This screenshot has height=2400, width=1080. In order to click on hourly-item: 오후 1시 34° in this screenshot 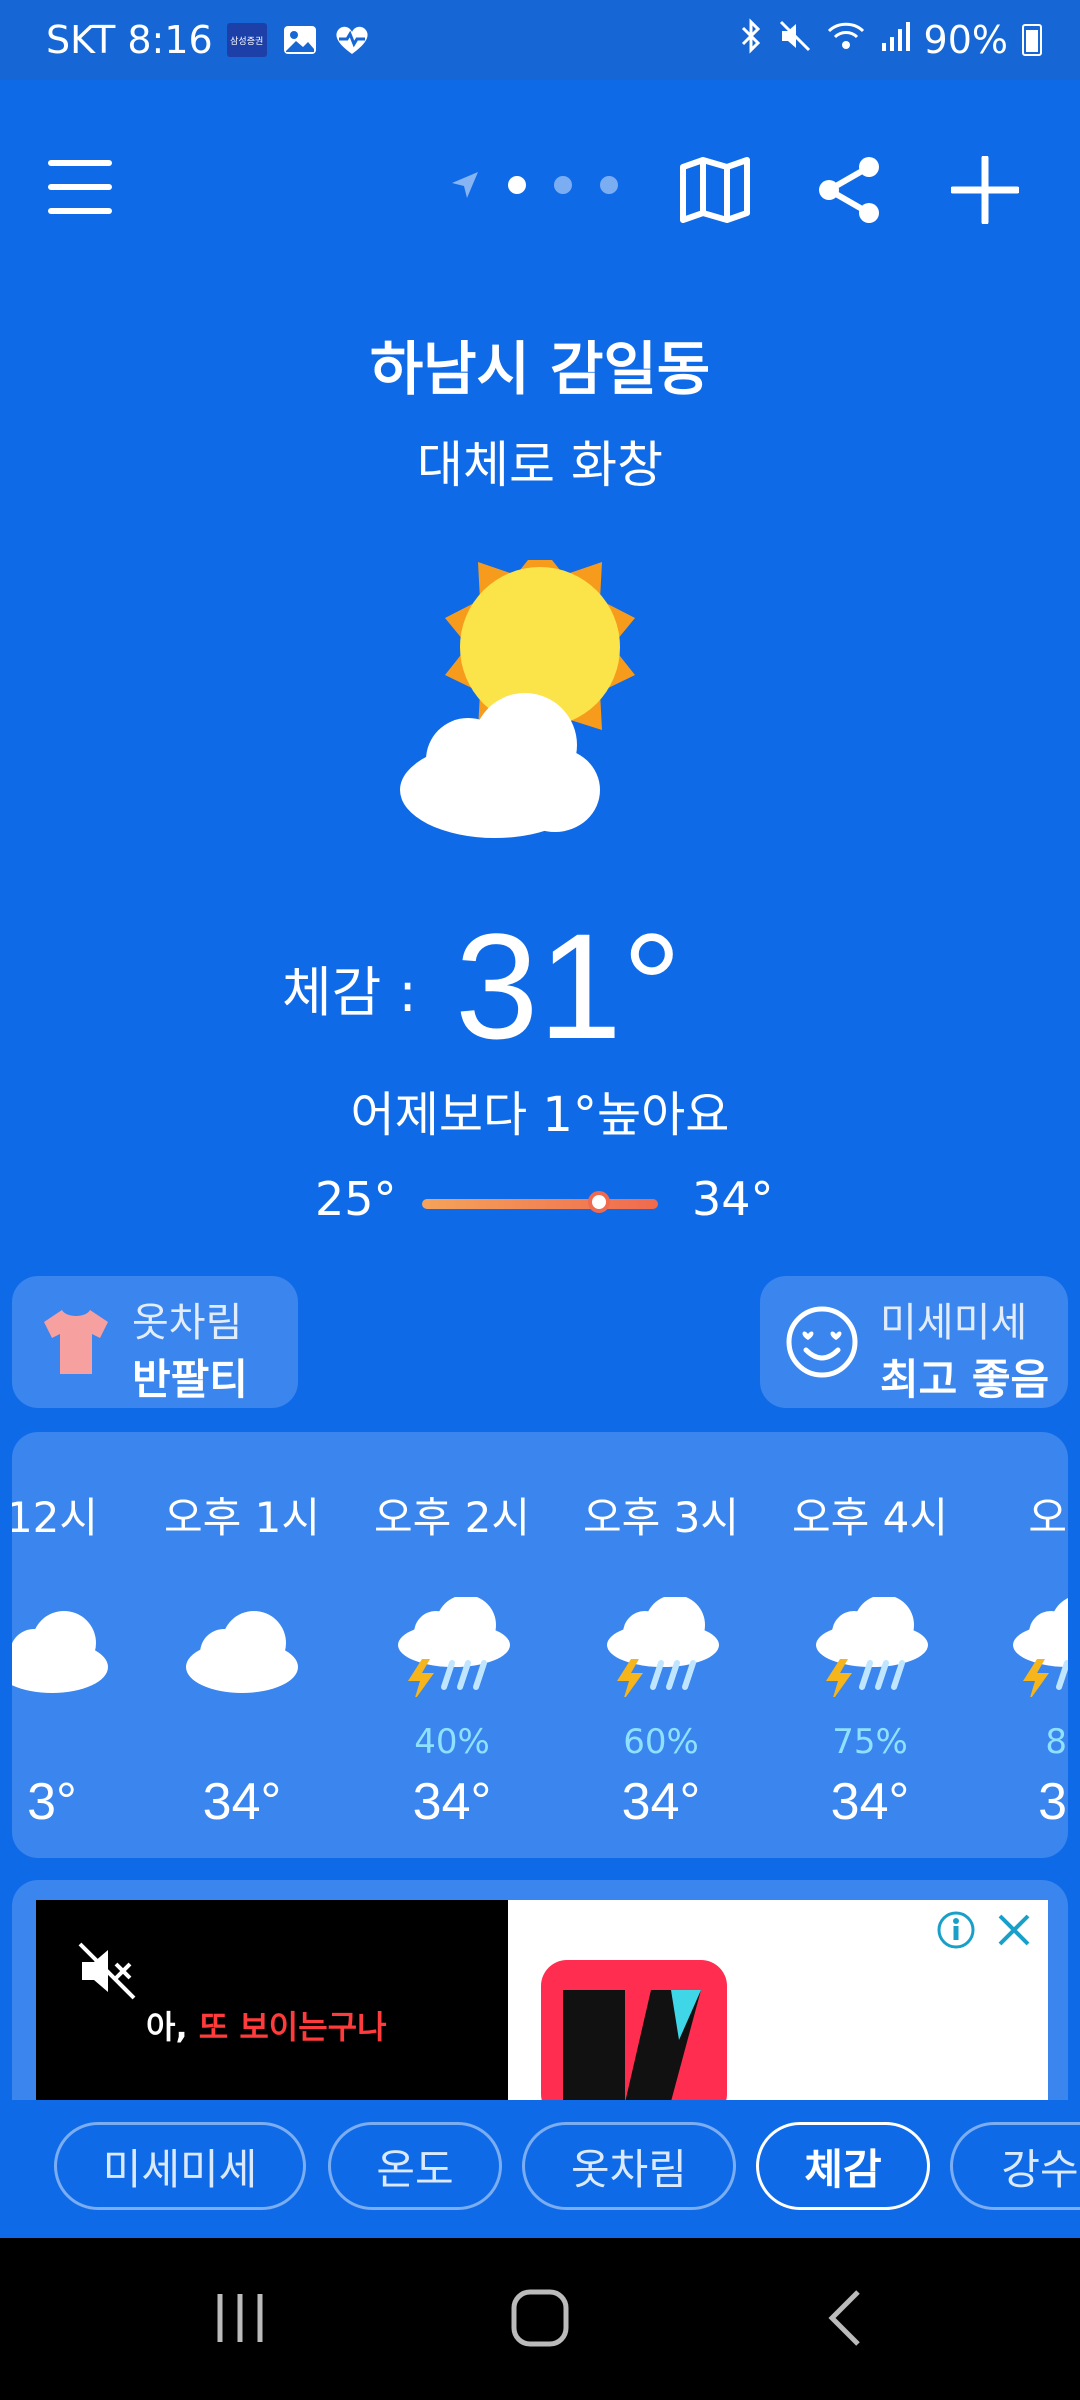, I will do `click(242, 1645)`.